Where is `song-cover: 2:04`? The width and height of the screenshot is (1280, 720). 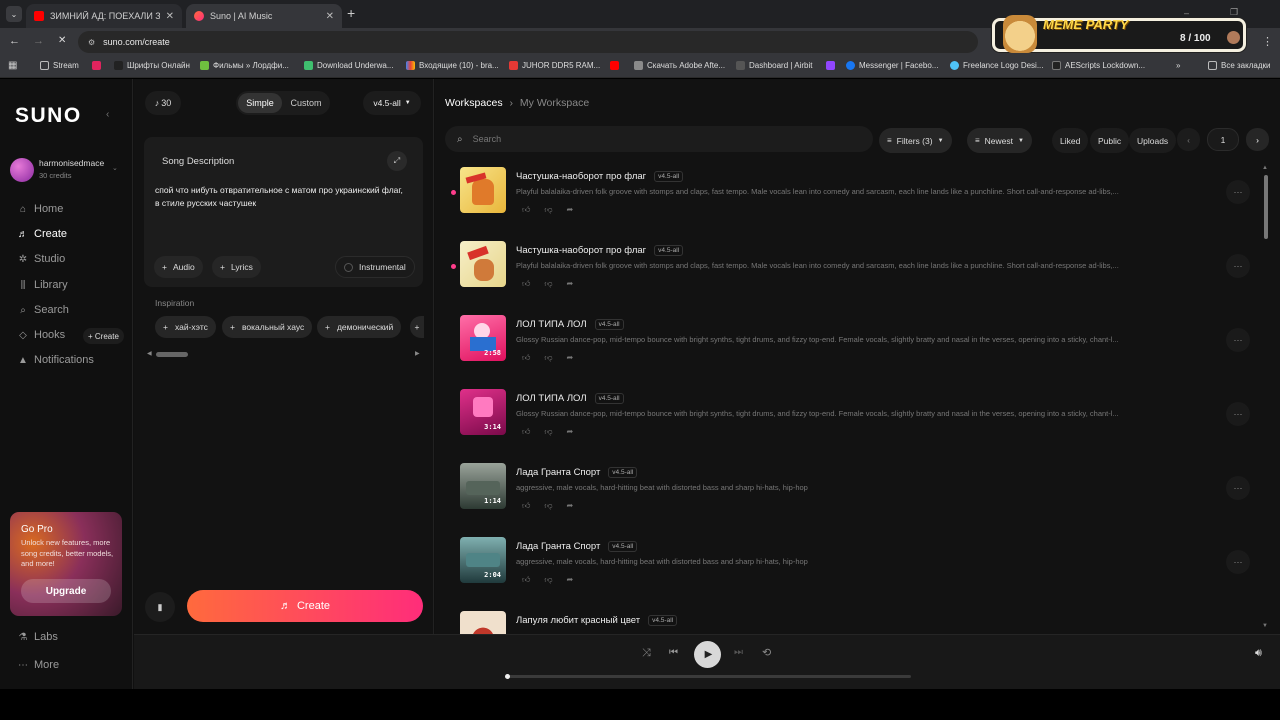 song-cover: 2:04 is located at coordinates (483, 560).